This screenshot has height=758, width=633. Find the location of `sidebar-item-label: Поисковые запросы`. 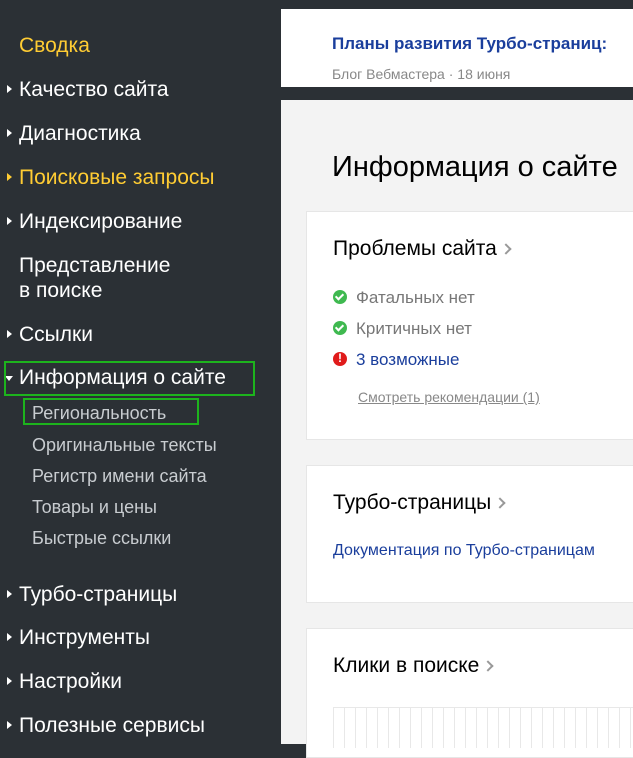

sidebar-item-label: Поисковые запросы is located at coordinates (117, 177).